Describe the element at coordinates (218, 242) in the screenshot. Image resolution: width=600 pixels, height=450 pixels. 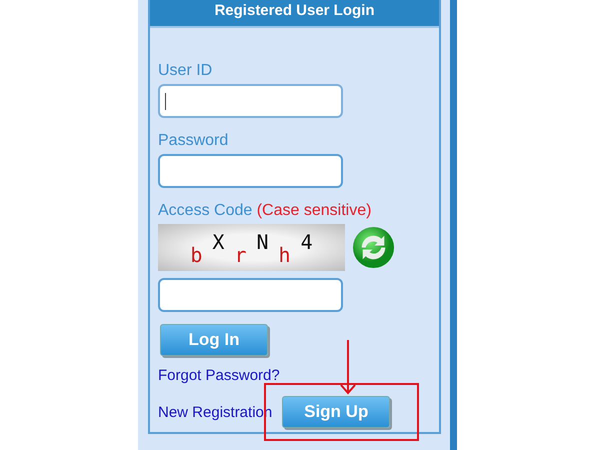
I see `captcha-char: X` at that location.